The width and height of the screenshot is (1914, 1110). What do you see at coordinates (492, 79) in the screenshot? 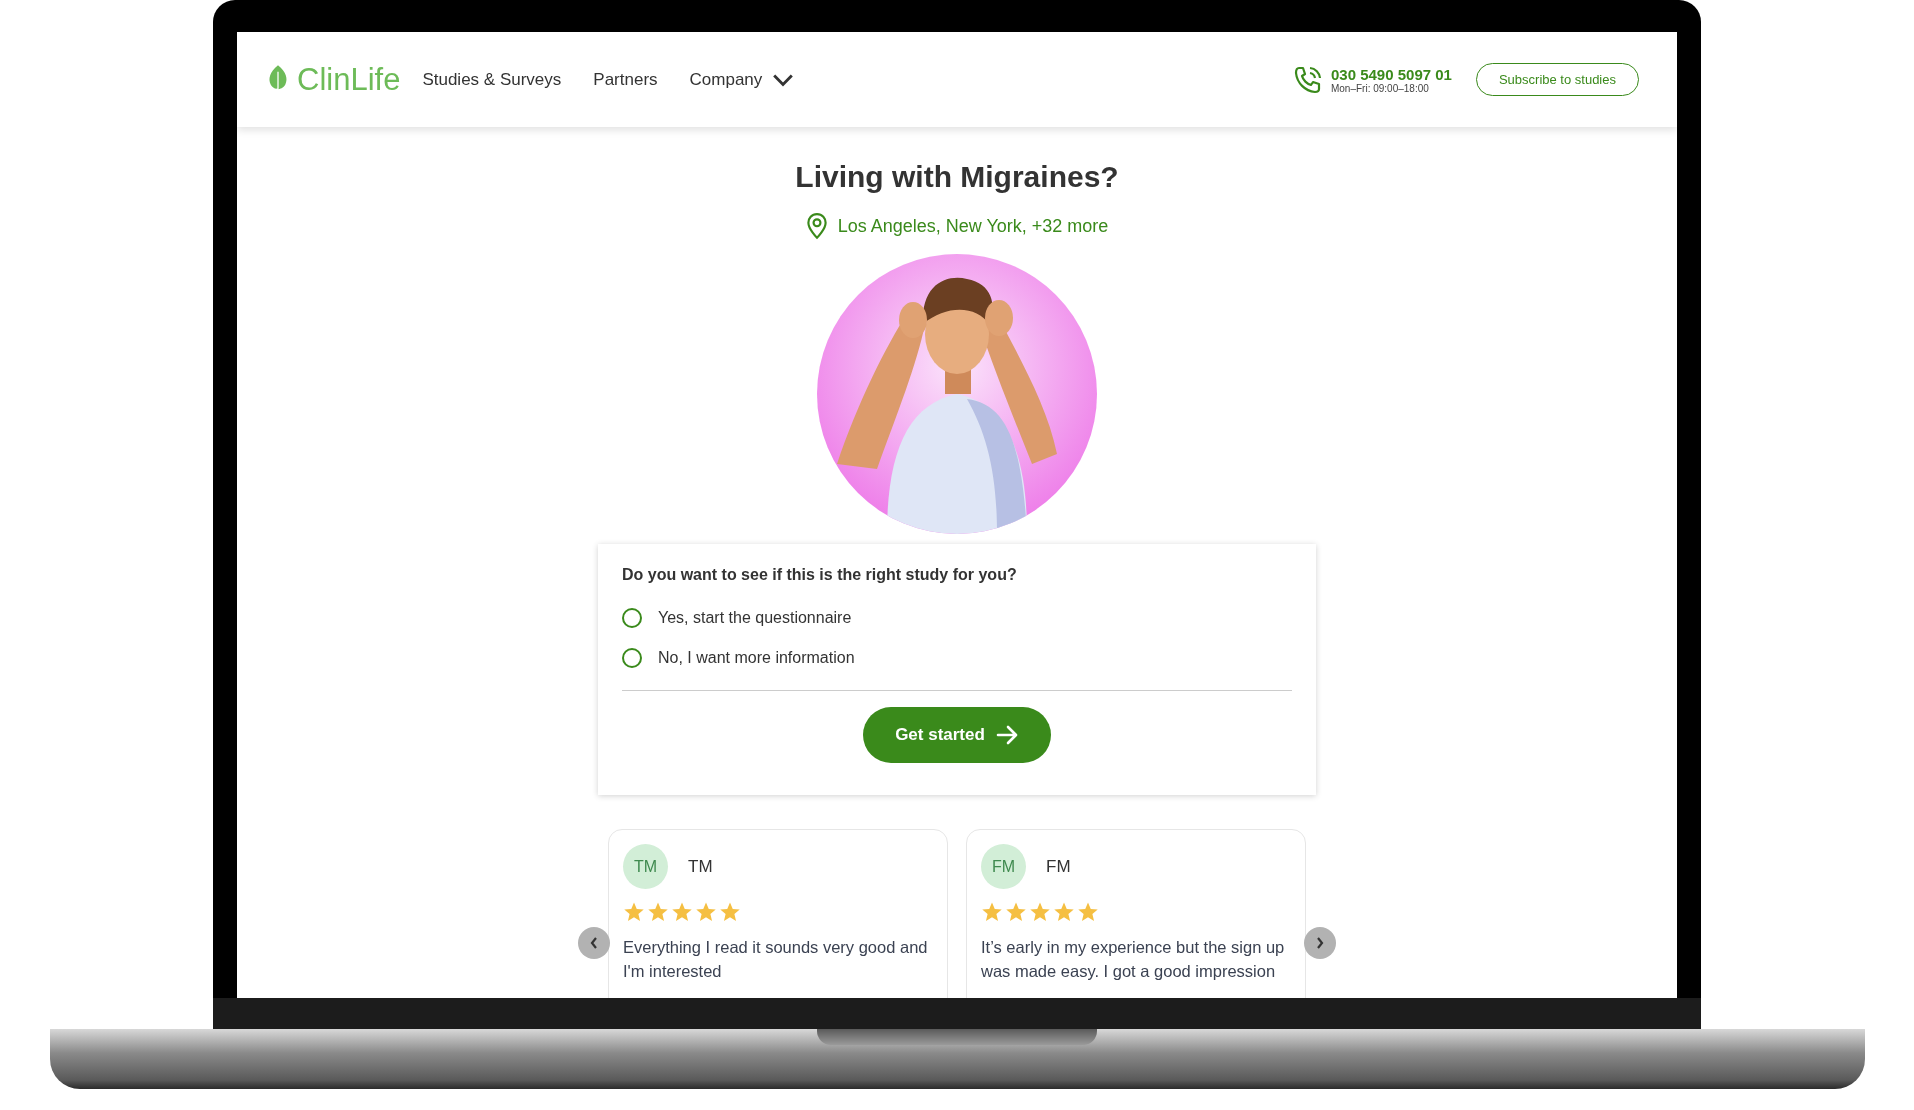
I see `nav-link: Studies & Surveys` at bounding box center [492, 79].